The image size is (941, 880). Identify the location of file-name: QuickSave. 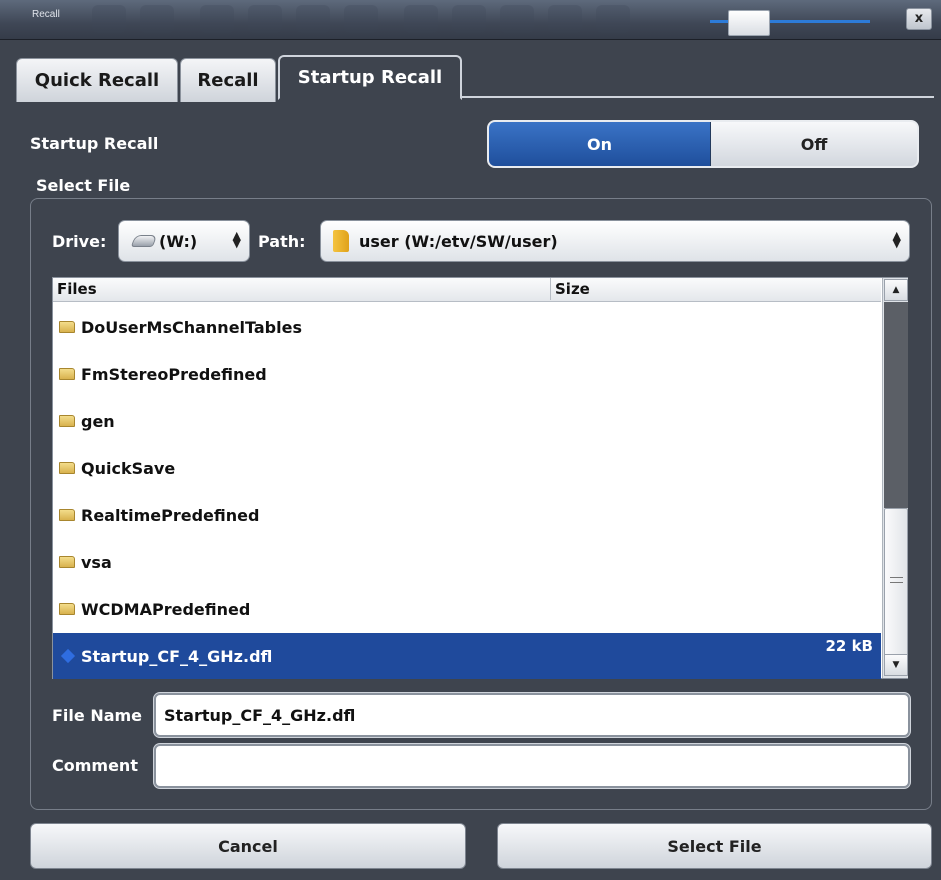
(128, 468).